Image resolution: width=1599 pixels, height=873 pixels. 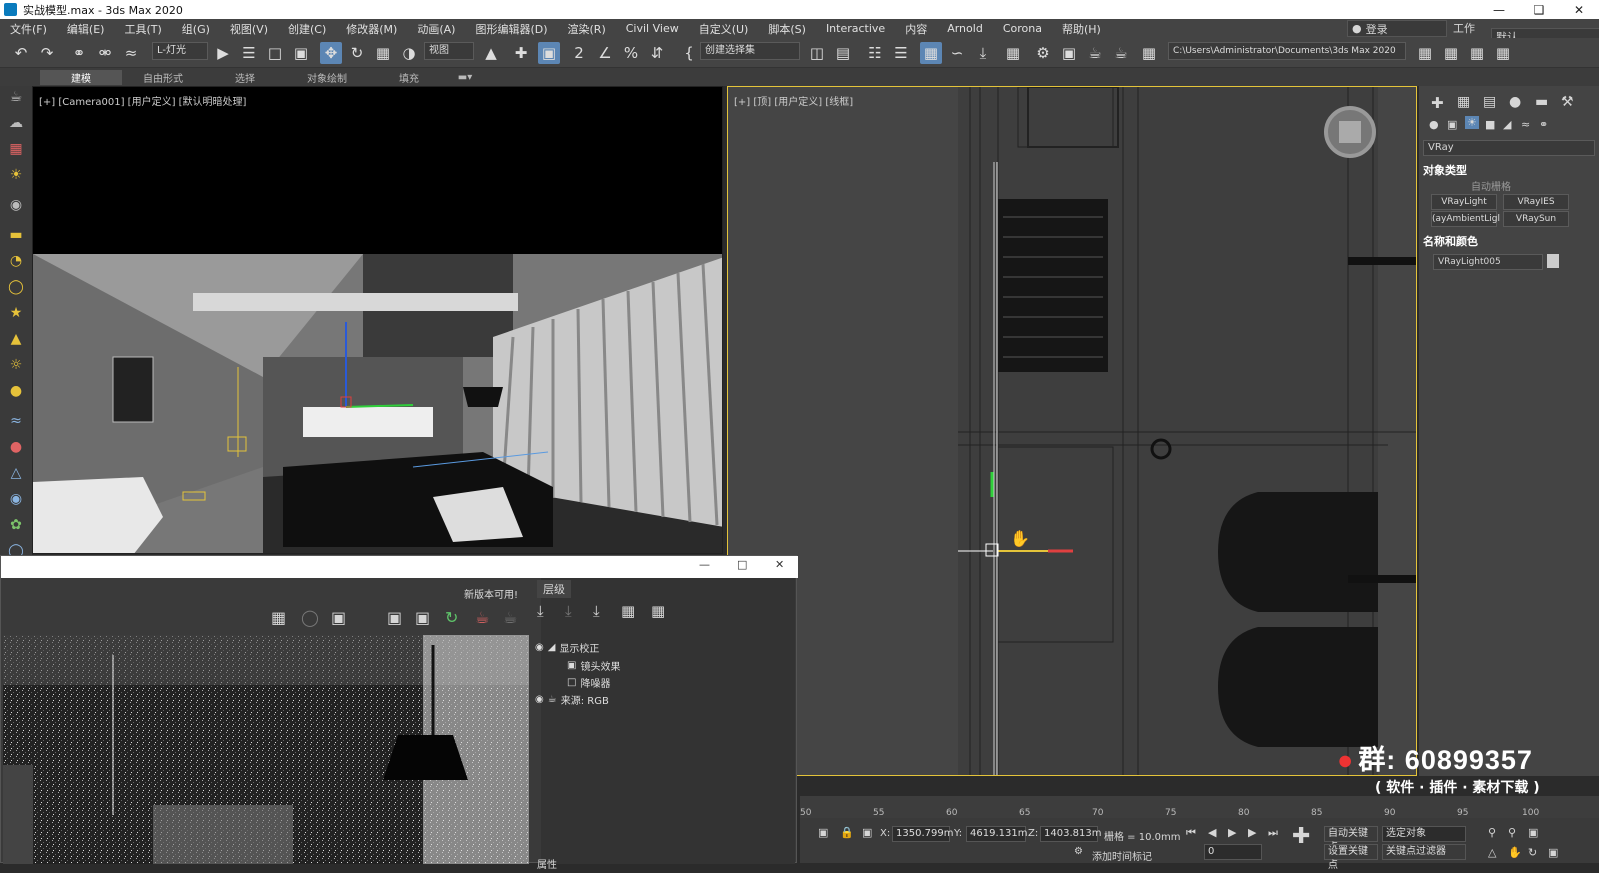 What do you see at coordinates (689, 53) in the screenshot?
I see `edit-named-sets-icon: {` at bounding box center [689, 53].